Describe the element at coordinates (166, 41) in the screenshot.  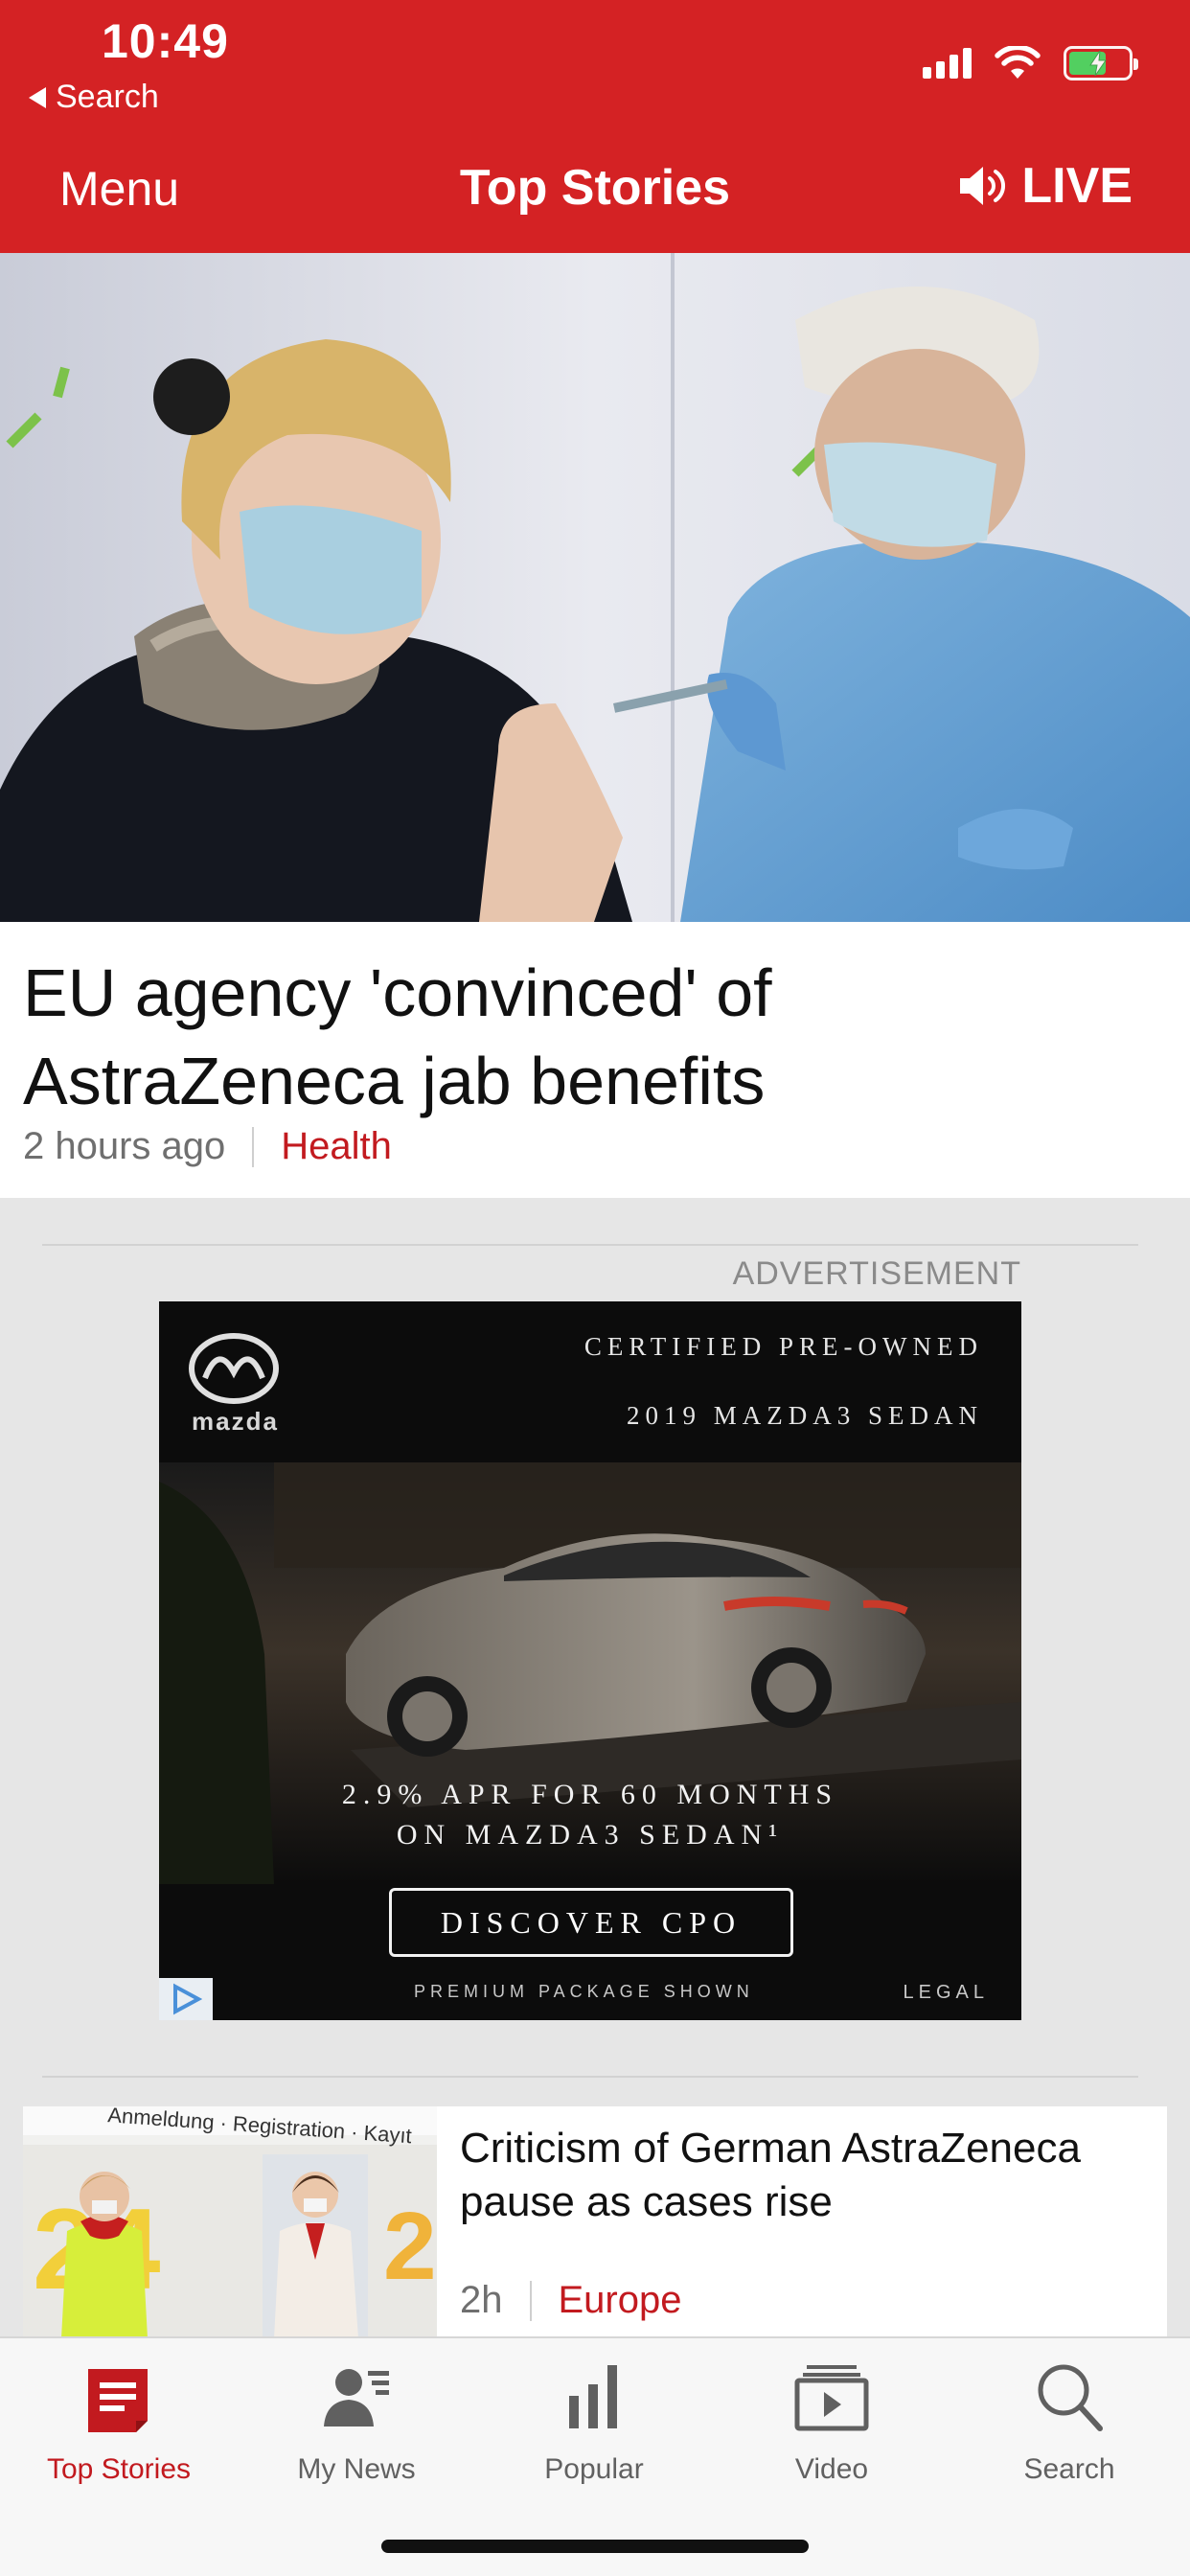
I see `status-time: 10:49` at that location.